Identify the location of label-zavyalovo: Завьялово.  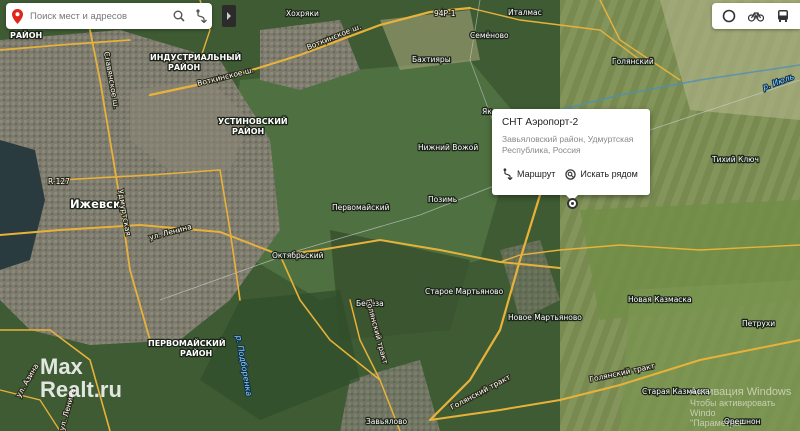
(387, 421).